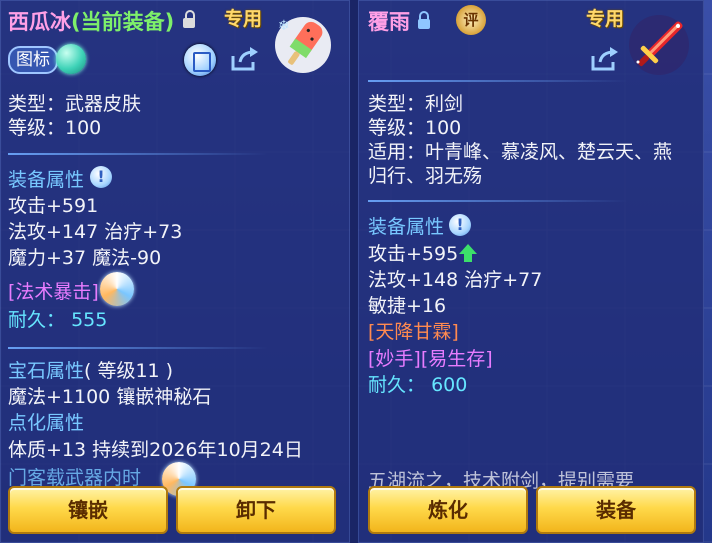 This screenshot has height=543, width=712. Describe the element at coordinates (88, 510) in the screenshot. I see `inlay-button: 镶嵌` at that location.